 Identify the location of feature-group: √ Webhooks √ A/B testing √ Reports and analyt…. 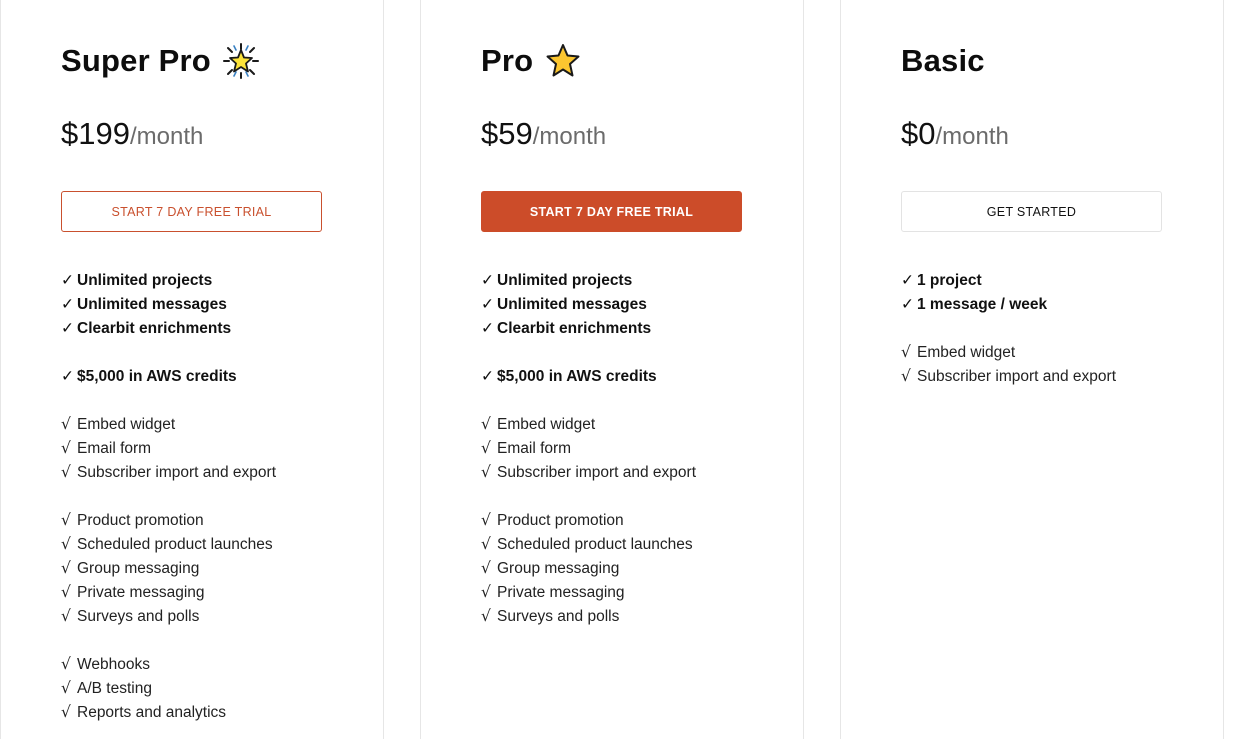
(211, 688).